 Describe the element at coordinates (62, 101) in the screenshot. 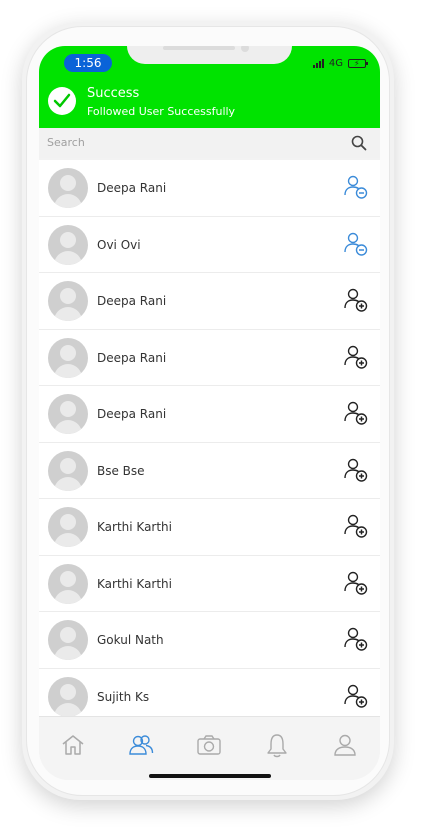

I see `success-check-icon` at that location.